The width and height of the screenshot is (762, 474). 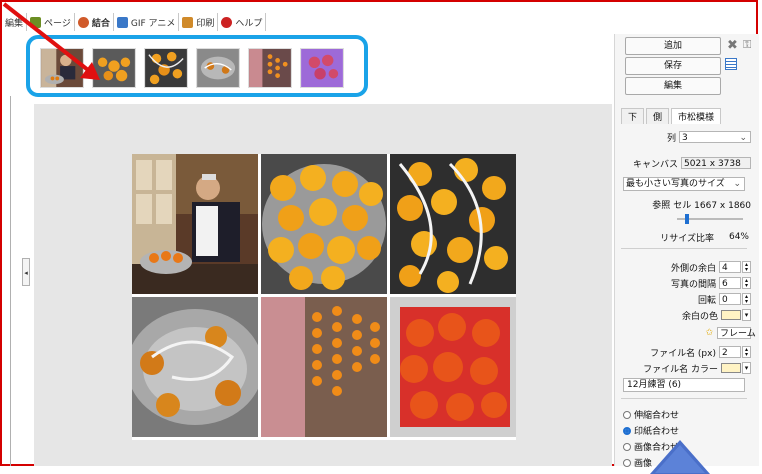 What do you see at coordinates (706, 300) in the screenshot?
I see `rotate-label: 回転` at bounding box center [706, 300].